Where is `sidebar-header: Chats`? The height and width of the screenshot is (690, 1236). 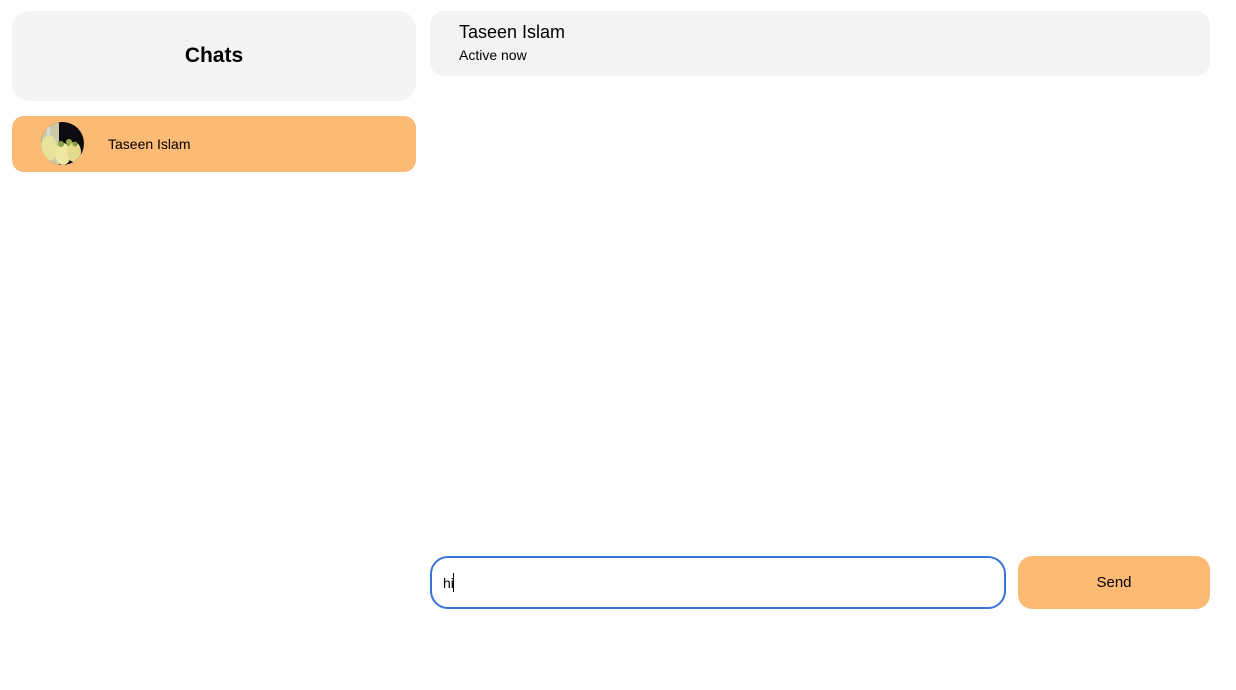 sidebar-header: Chats is located at coordinates (214, 56).